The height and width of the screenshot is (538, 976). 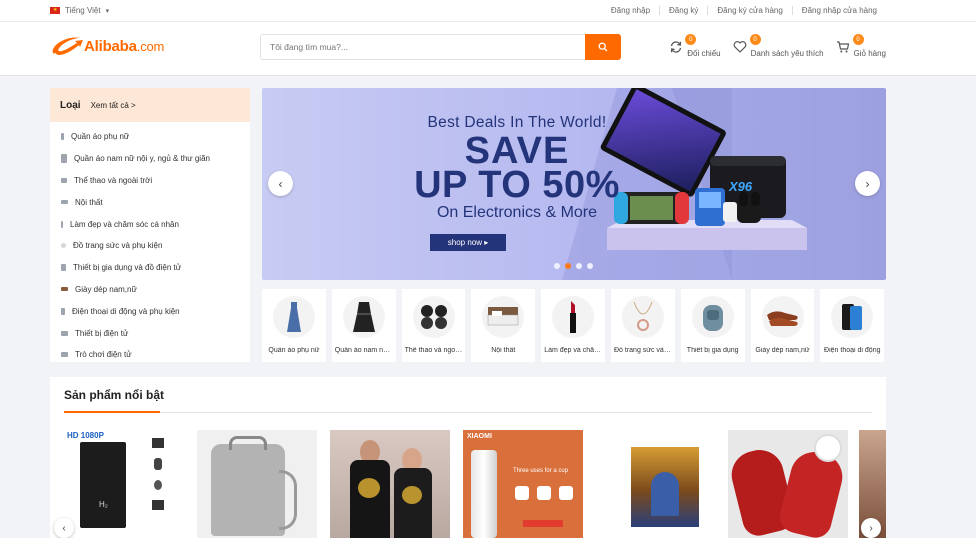 What do you see at coordinates (523, 482) in the screenshot?
I see `product-card: XIAOMI Three uses for a cup` at bounding box center [523, 482].